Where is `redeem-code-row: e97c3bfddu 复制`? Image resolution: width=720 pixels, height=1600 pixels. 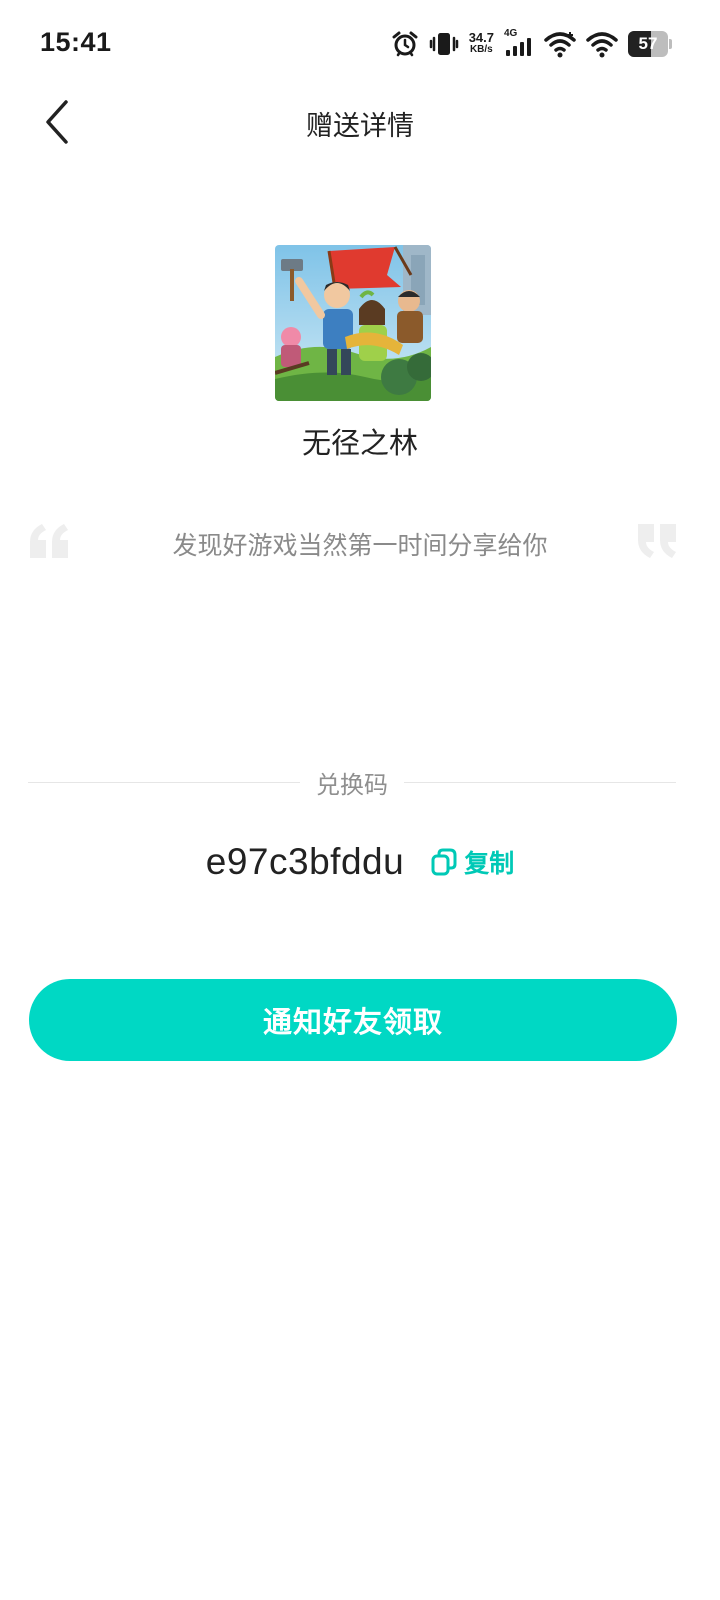 redeem-code-row: e97c3bfddu 复制 is located at coordinates (360, 862).